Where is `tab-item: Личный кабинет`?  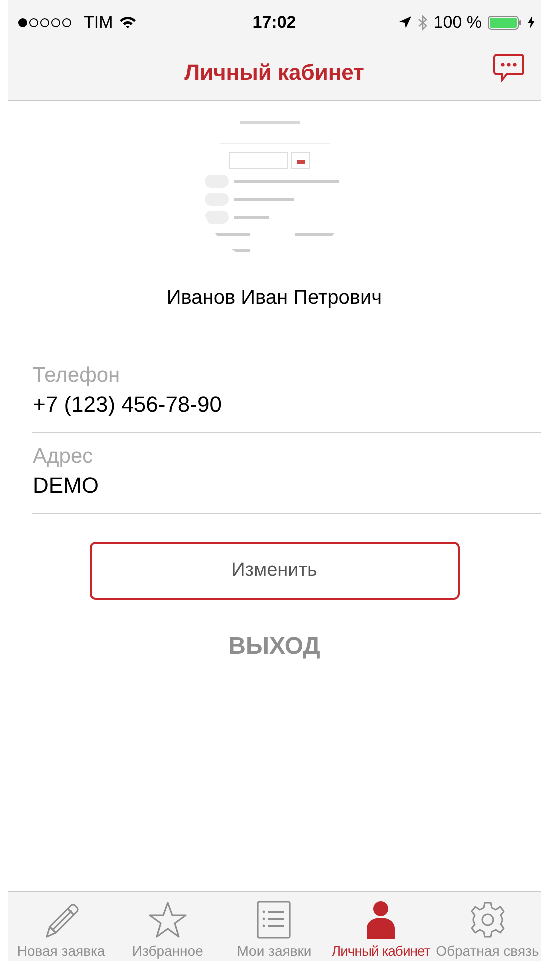 tab-item: Личный кабинет is located at coordinates (381, 926).